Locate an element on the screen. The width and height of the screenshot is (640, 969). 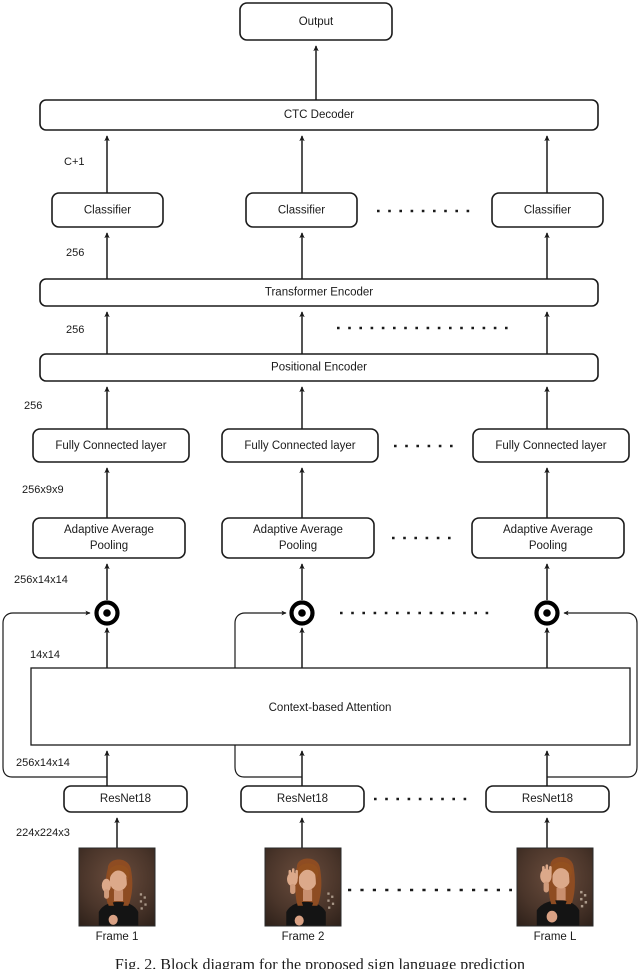
frame-caption-3: Frame L is located at coordinates (555, 937).